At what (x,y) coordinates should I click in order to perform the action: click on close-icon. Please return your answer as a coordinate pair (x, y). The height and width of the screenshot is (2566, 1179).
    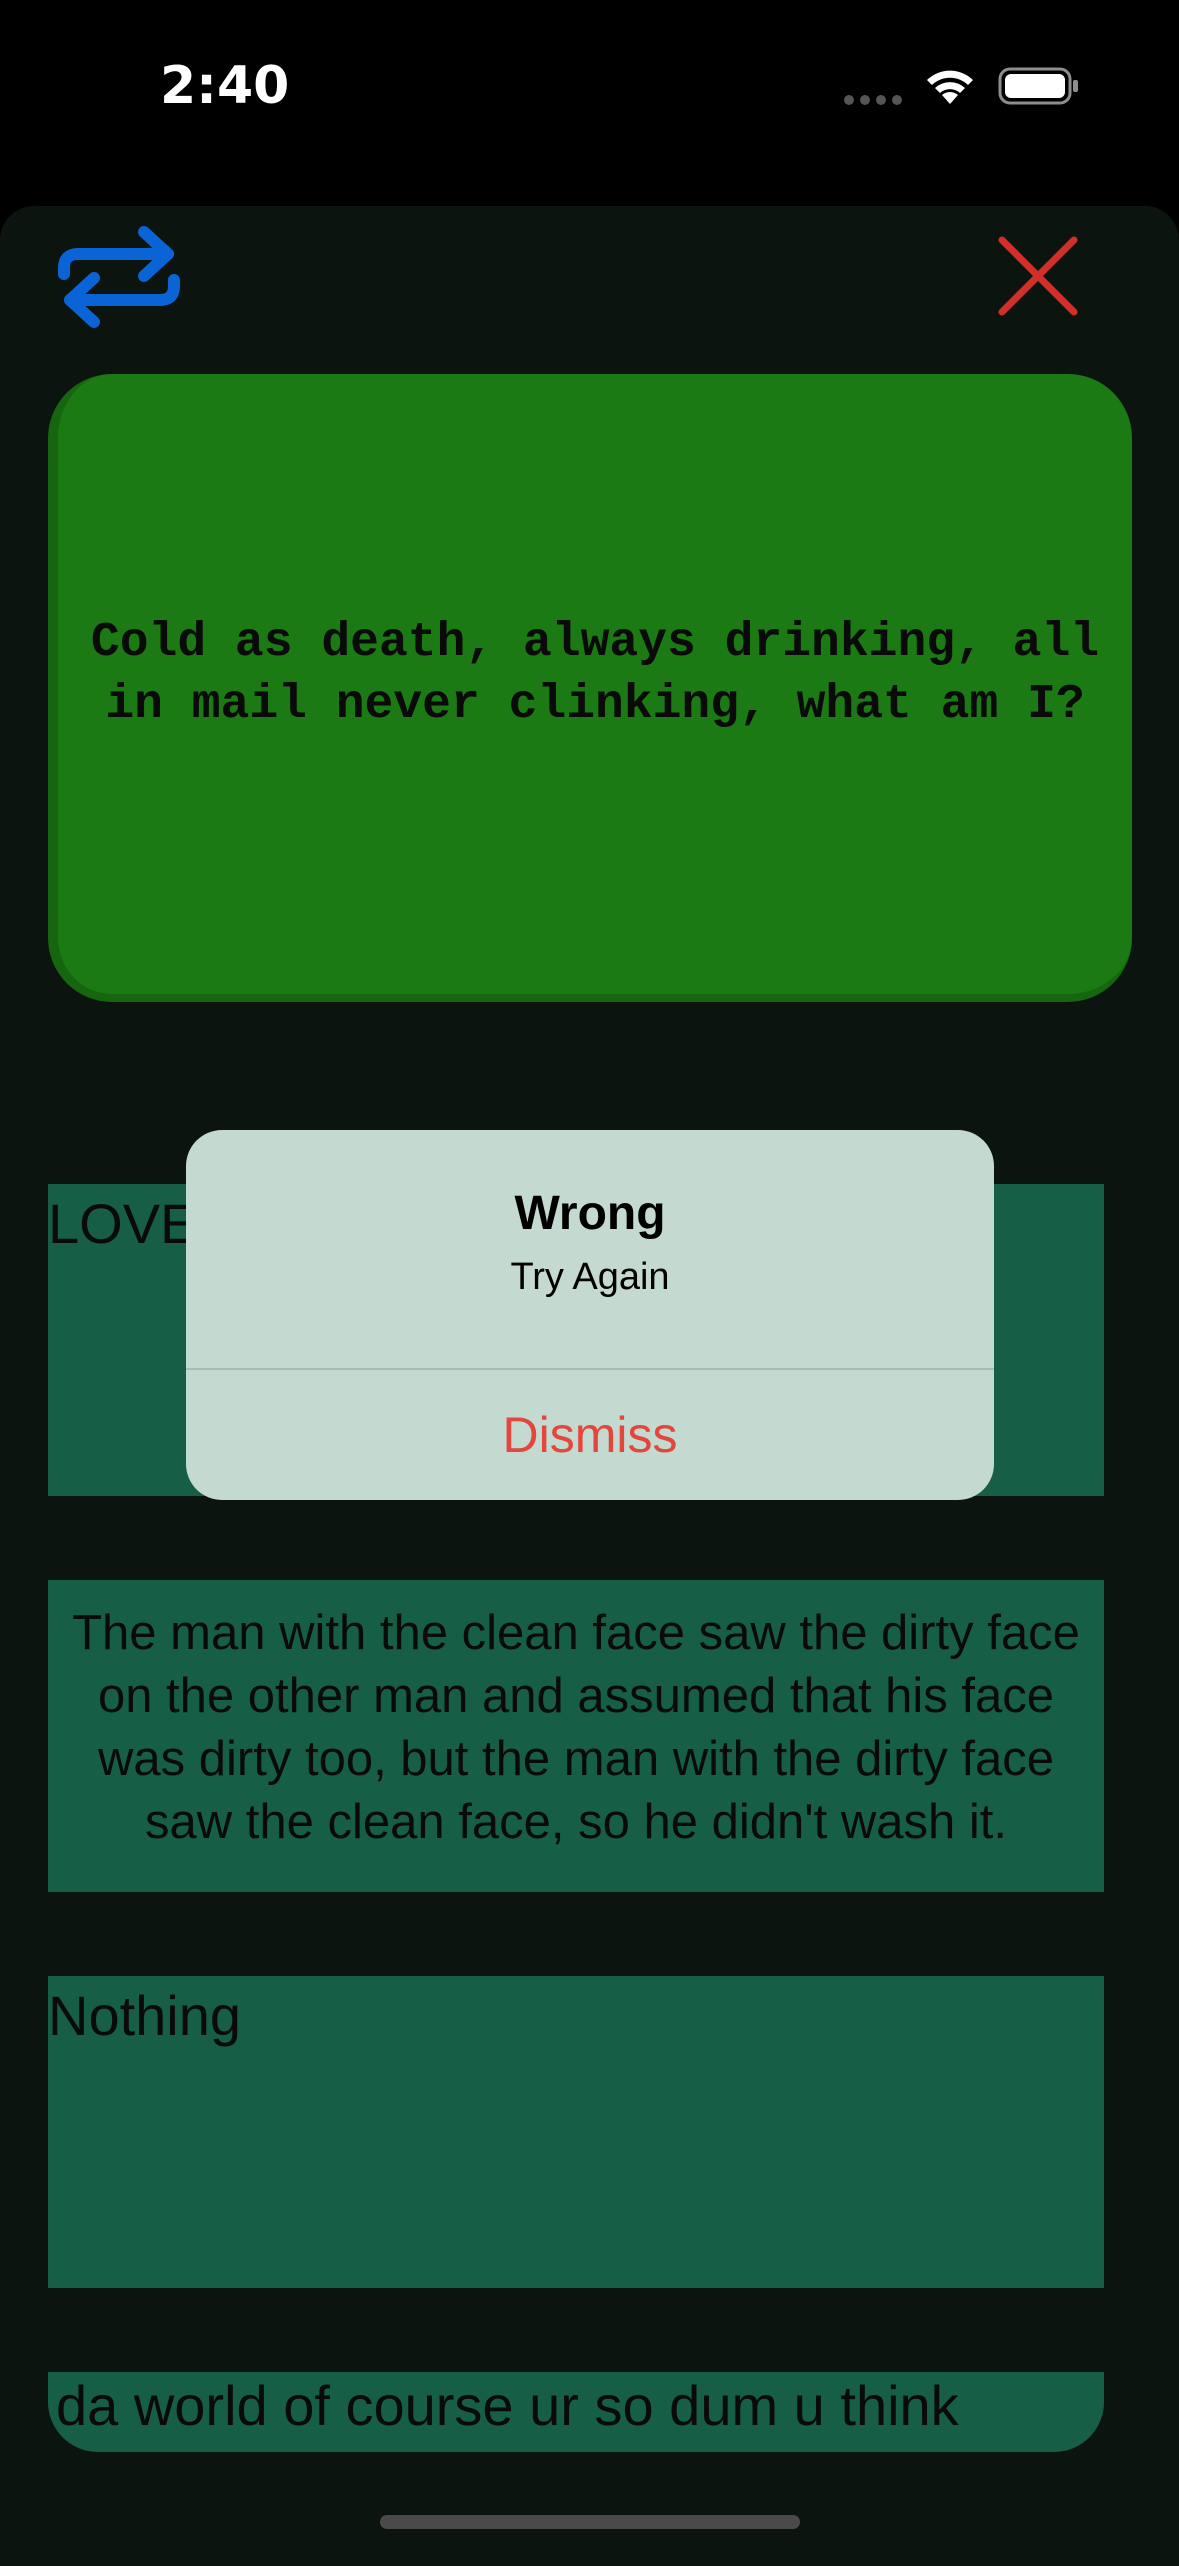
    Looking at the image, I should click on (1038, 276).